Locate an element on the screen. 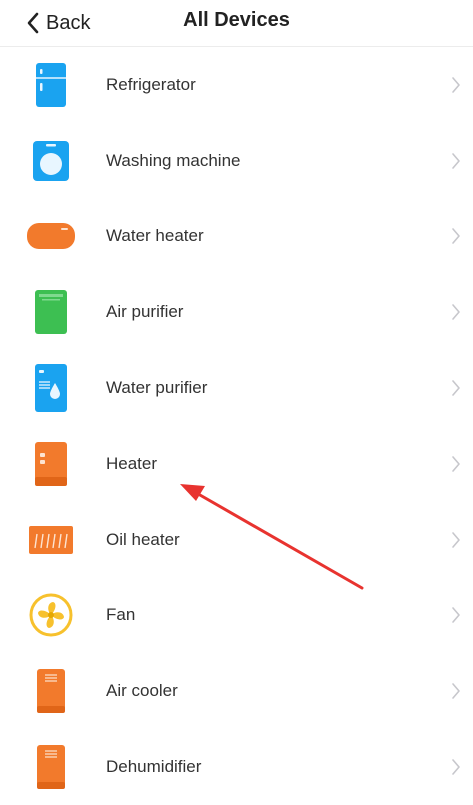  device-row-water-heater: Water heater is located at coordinates (236, 237).